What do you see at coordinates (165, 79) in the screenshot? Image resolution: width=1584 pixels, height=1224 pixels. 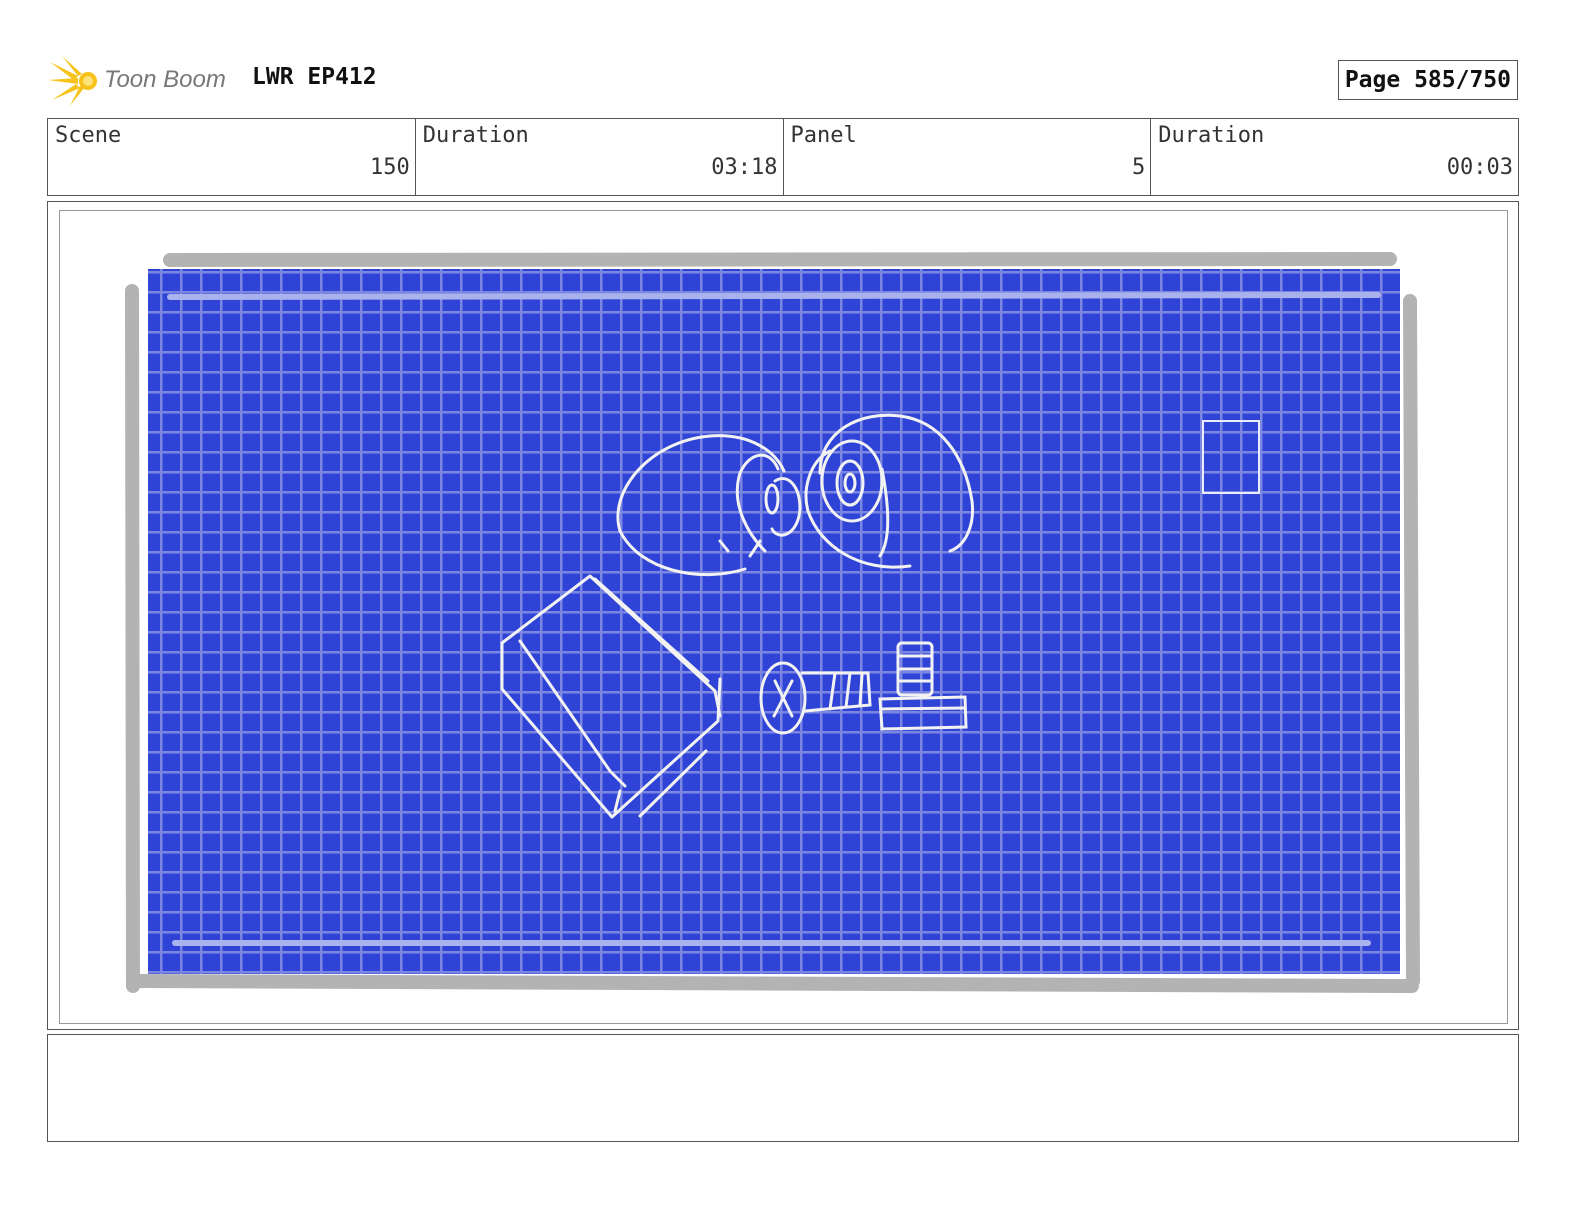 I see `logo-text: Toon Boom` at bounding box center [165, 79].